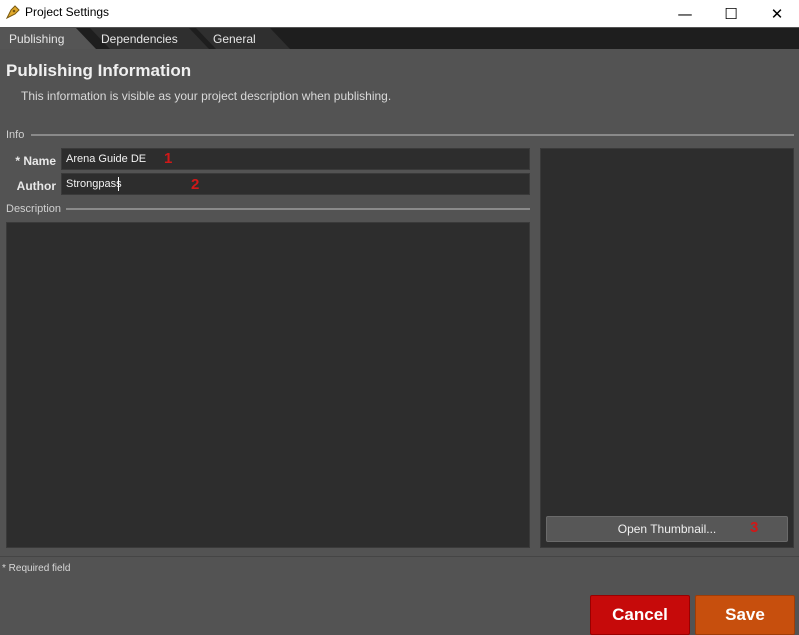 The height and width of the screenshot is (635, 799). Describe the element at coordinates (34, 209) in the screenshot. I see `description-label: Description` at that location.